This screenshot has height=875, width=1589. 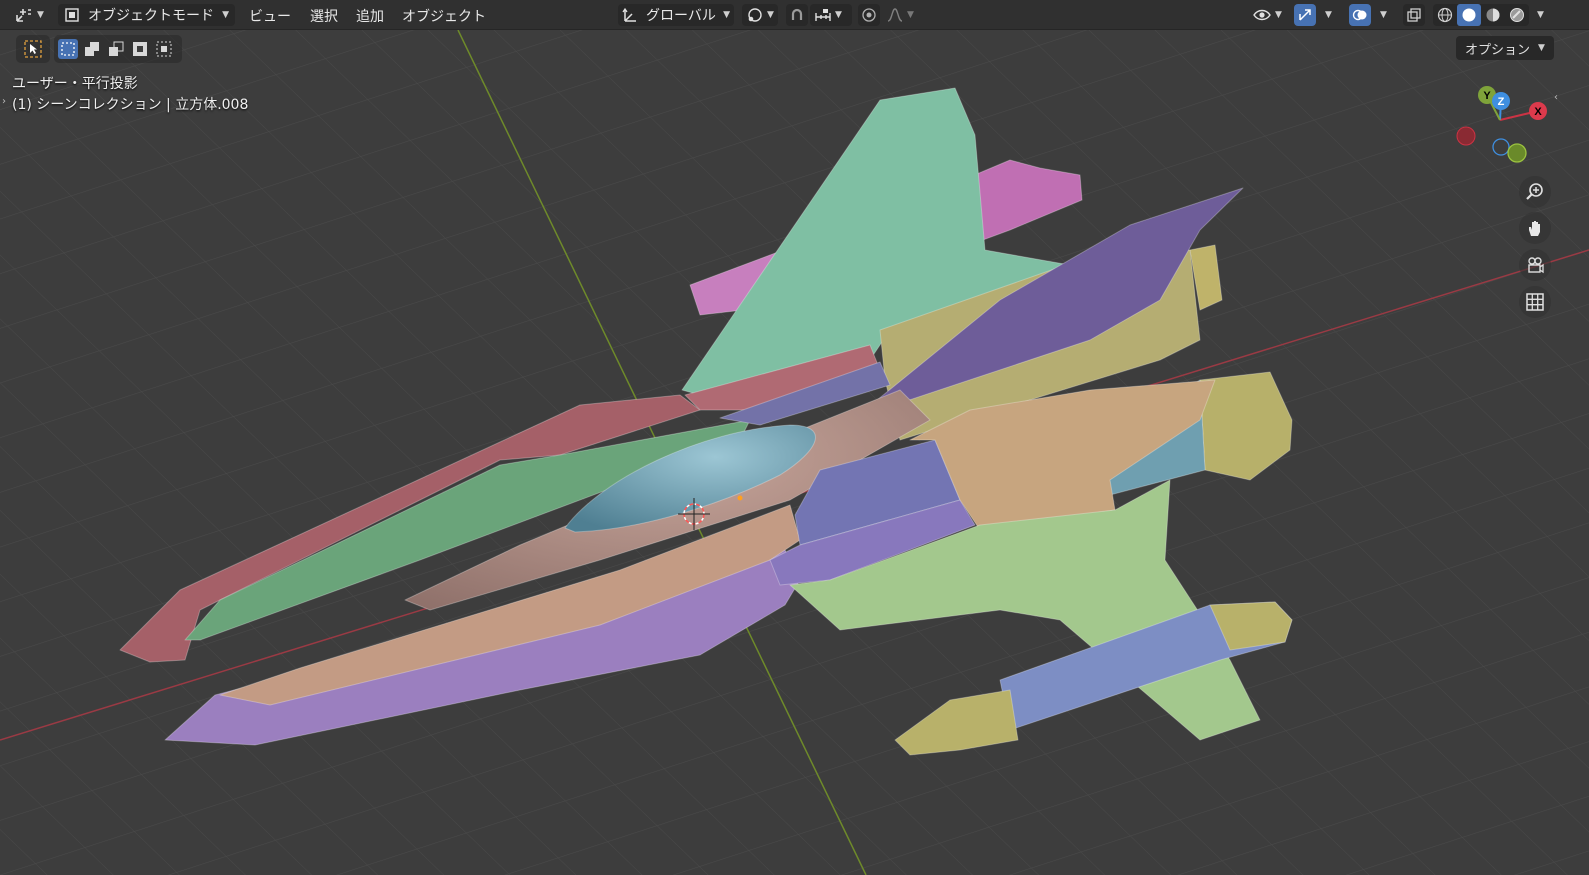 I want to click on mode-dropdown: オブジェクトモード ▼, so click(x=146, y=15).